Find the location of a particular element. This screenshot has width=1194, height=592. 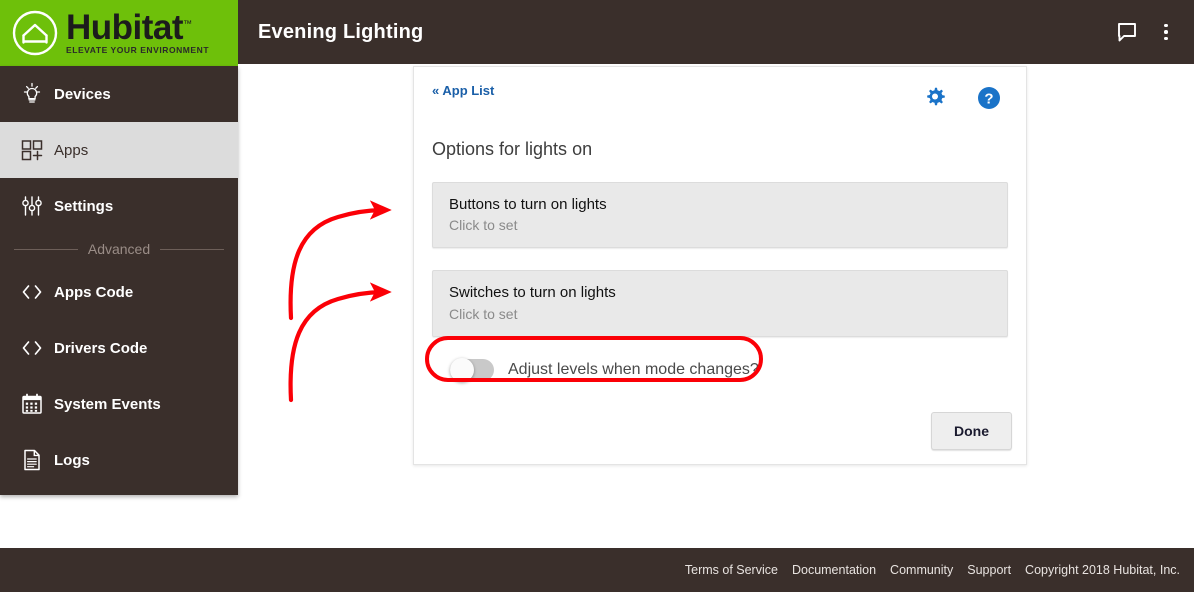

trademark-mark: ™ is located at coordinates (187, 23).